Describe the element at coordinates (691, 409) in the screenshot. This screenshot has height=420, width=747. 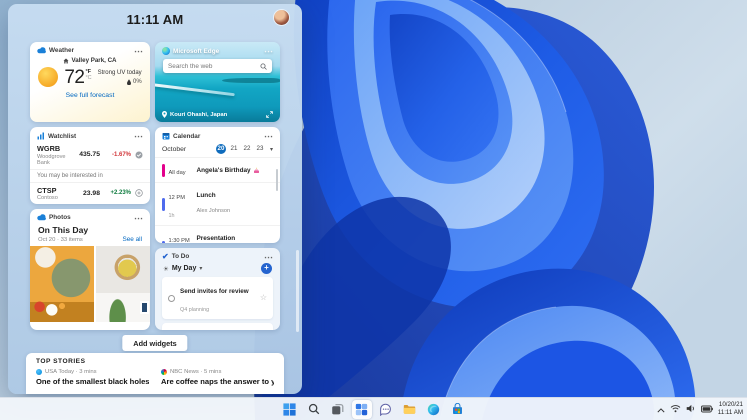
I see `volume-icon` at that location.